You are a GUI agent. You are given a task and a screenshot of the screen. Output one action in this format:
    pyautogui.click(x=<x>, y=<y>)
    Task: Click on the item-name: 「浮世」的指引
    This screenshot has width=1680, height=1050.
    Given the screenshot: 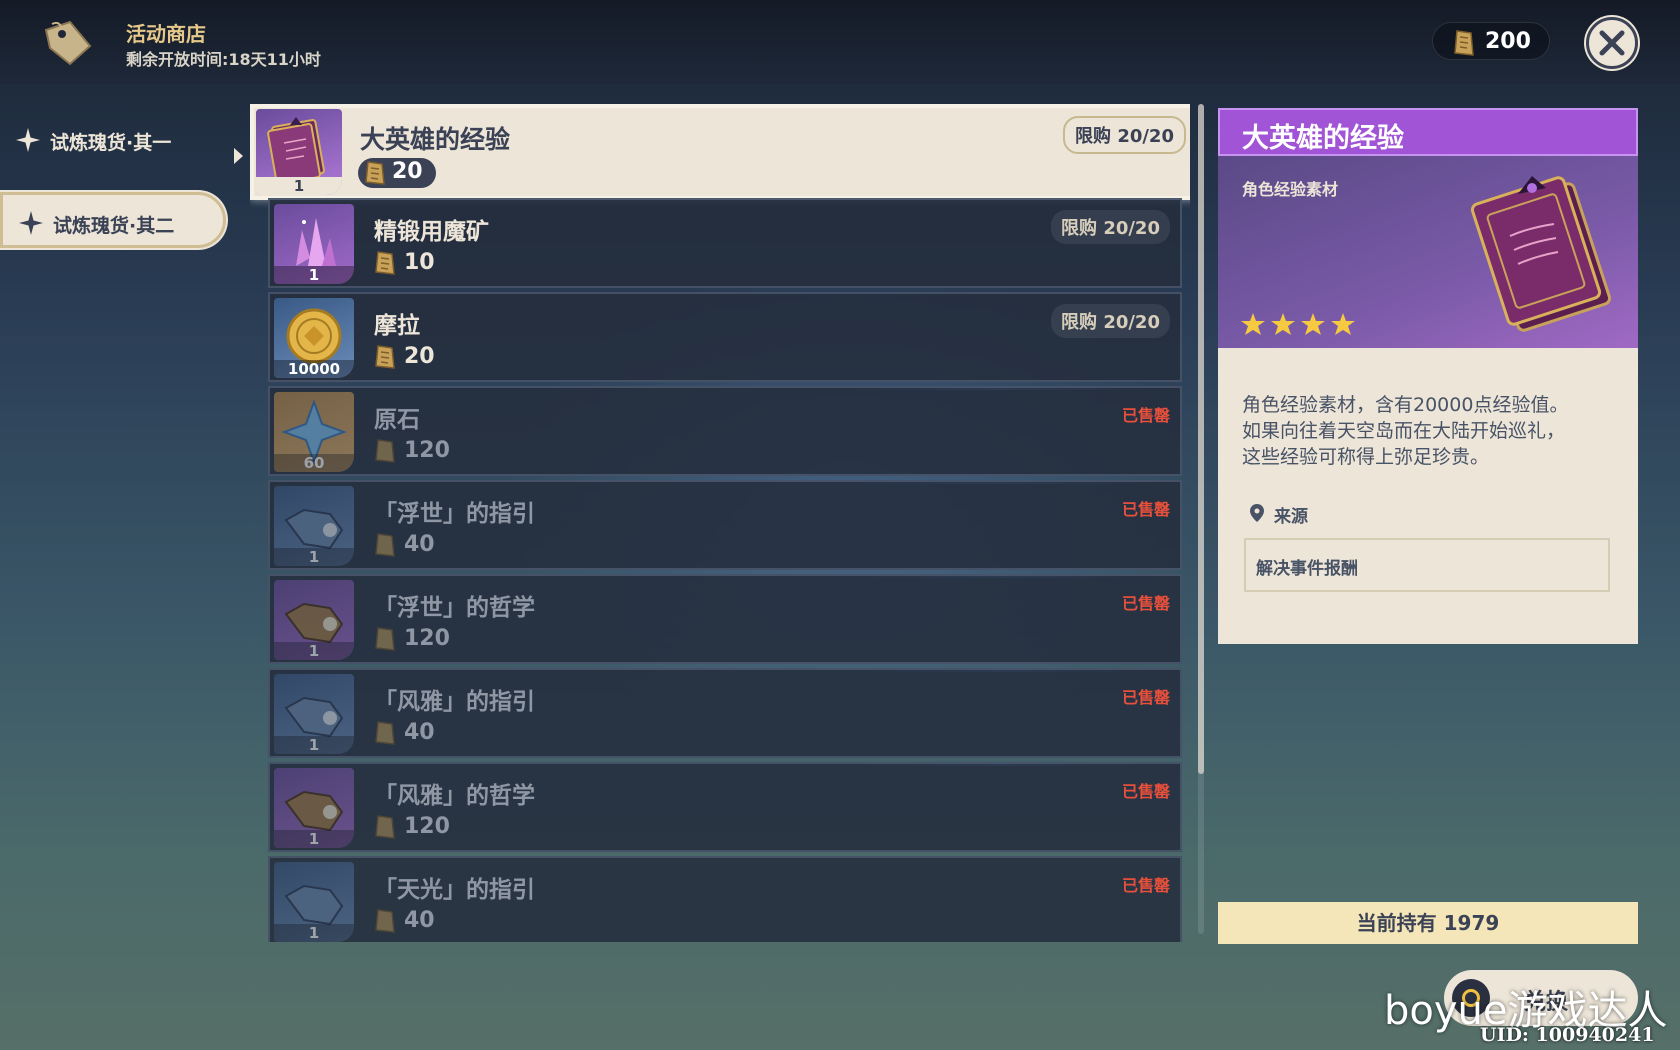 What is the action you would take?
    pyautogui.click(x=454, y=514)
    